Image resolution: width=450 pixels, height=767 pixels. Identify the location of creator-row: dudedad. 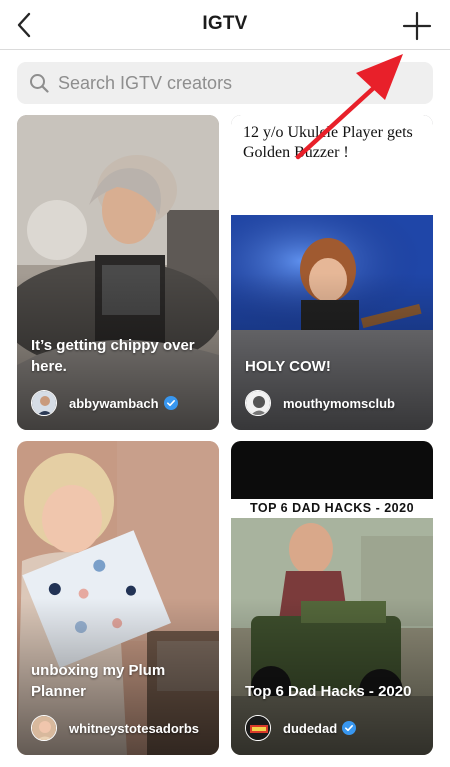
(301, 728).